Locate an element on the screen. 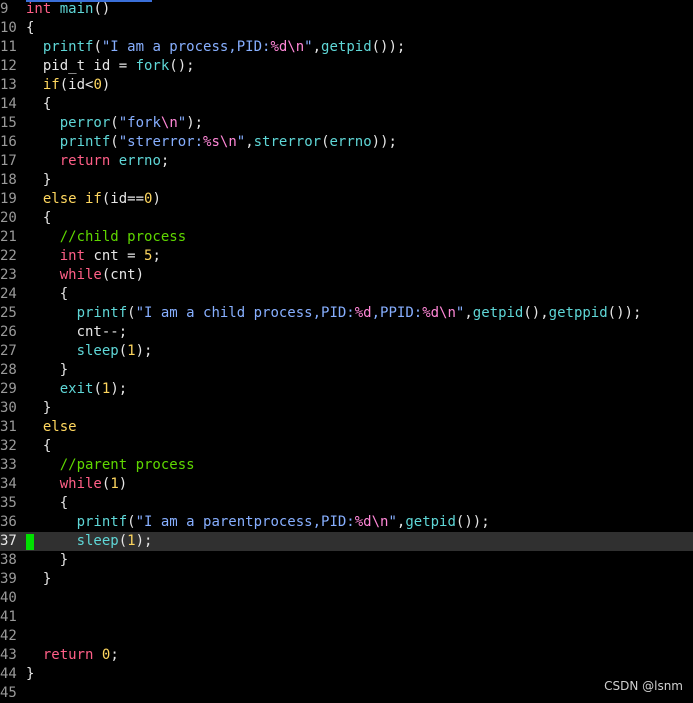 The width and height of the screenshot is (693, 703). code-line: 32 { is located at coordinates (346, 446).